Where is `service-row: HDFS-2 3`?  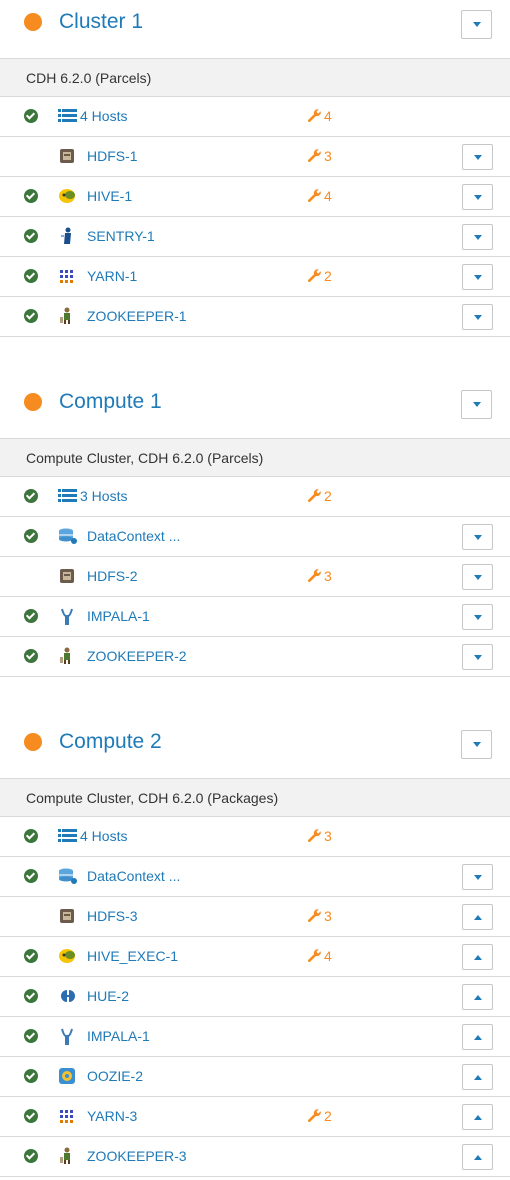
service-row: HDFS-2 3 is located at coordinates (255, 577).